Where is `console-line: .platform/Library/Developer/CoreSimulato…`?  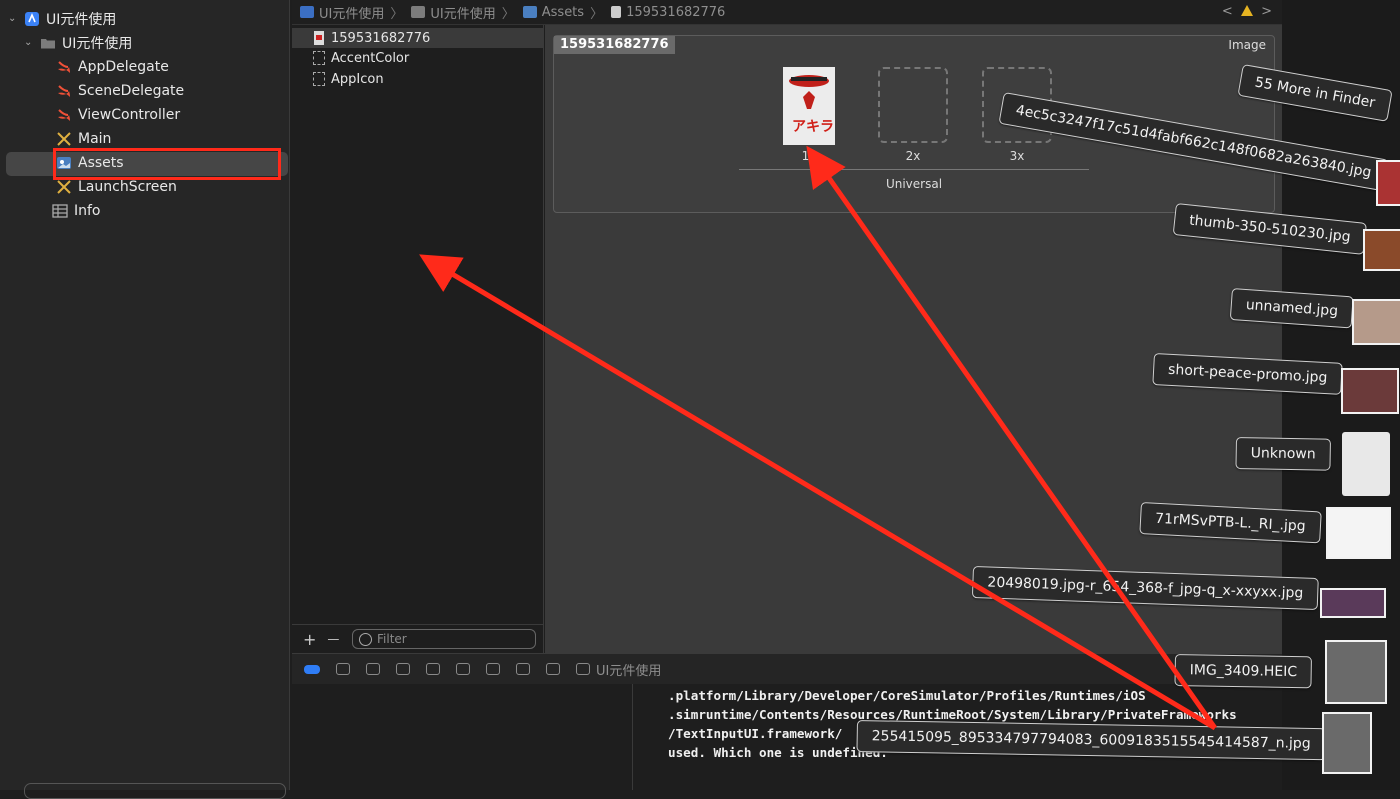 console-line: .platform/Library/Developer/CoreSimulato… is located at coordinates (907, 695).